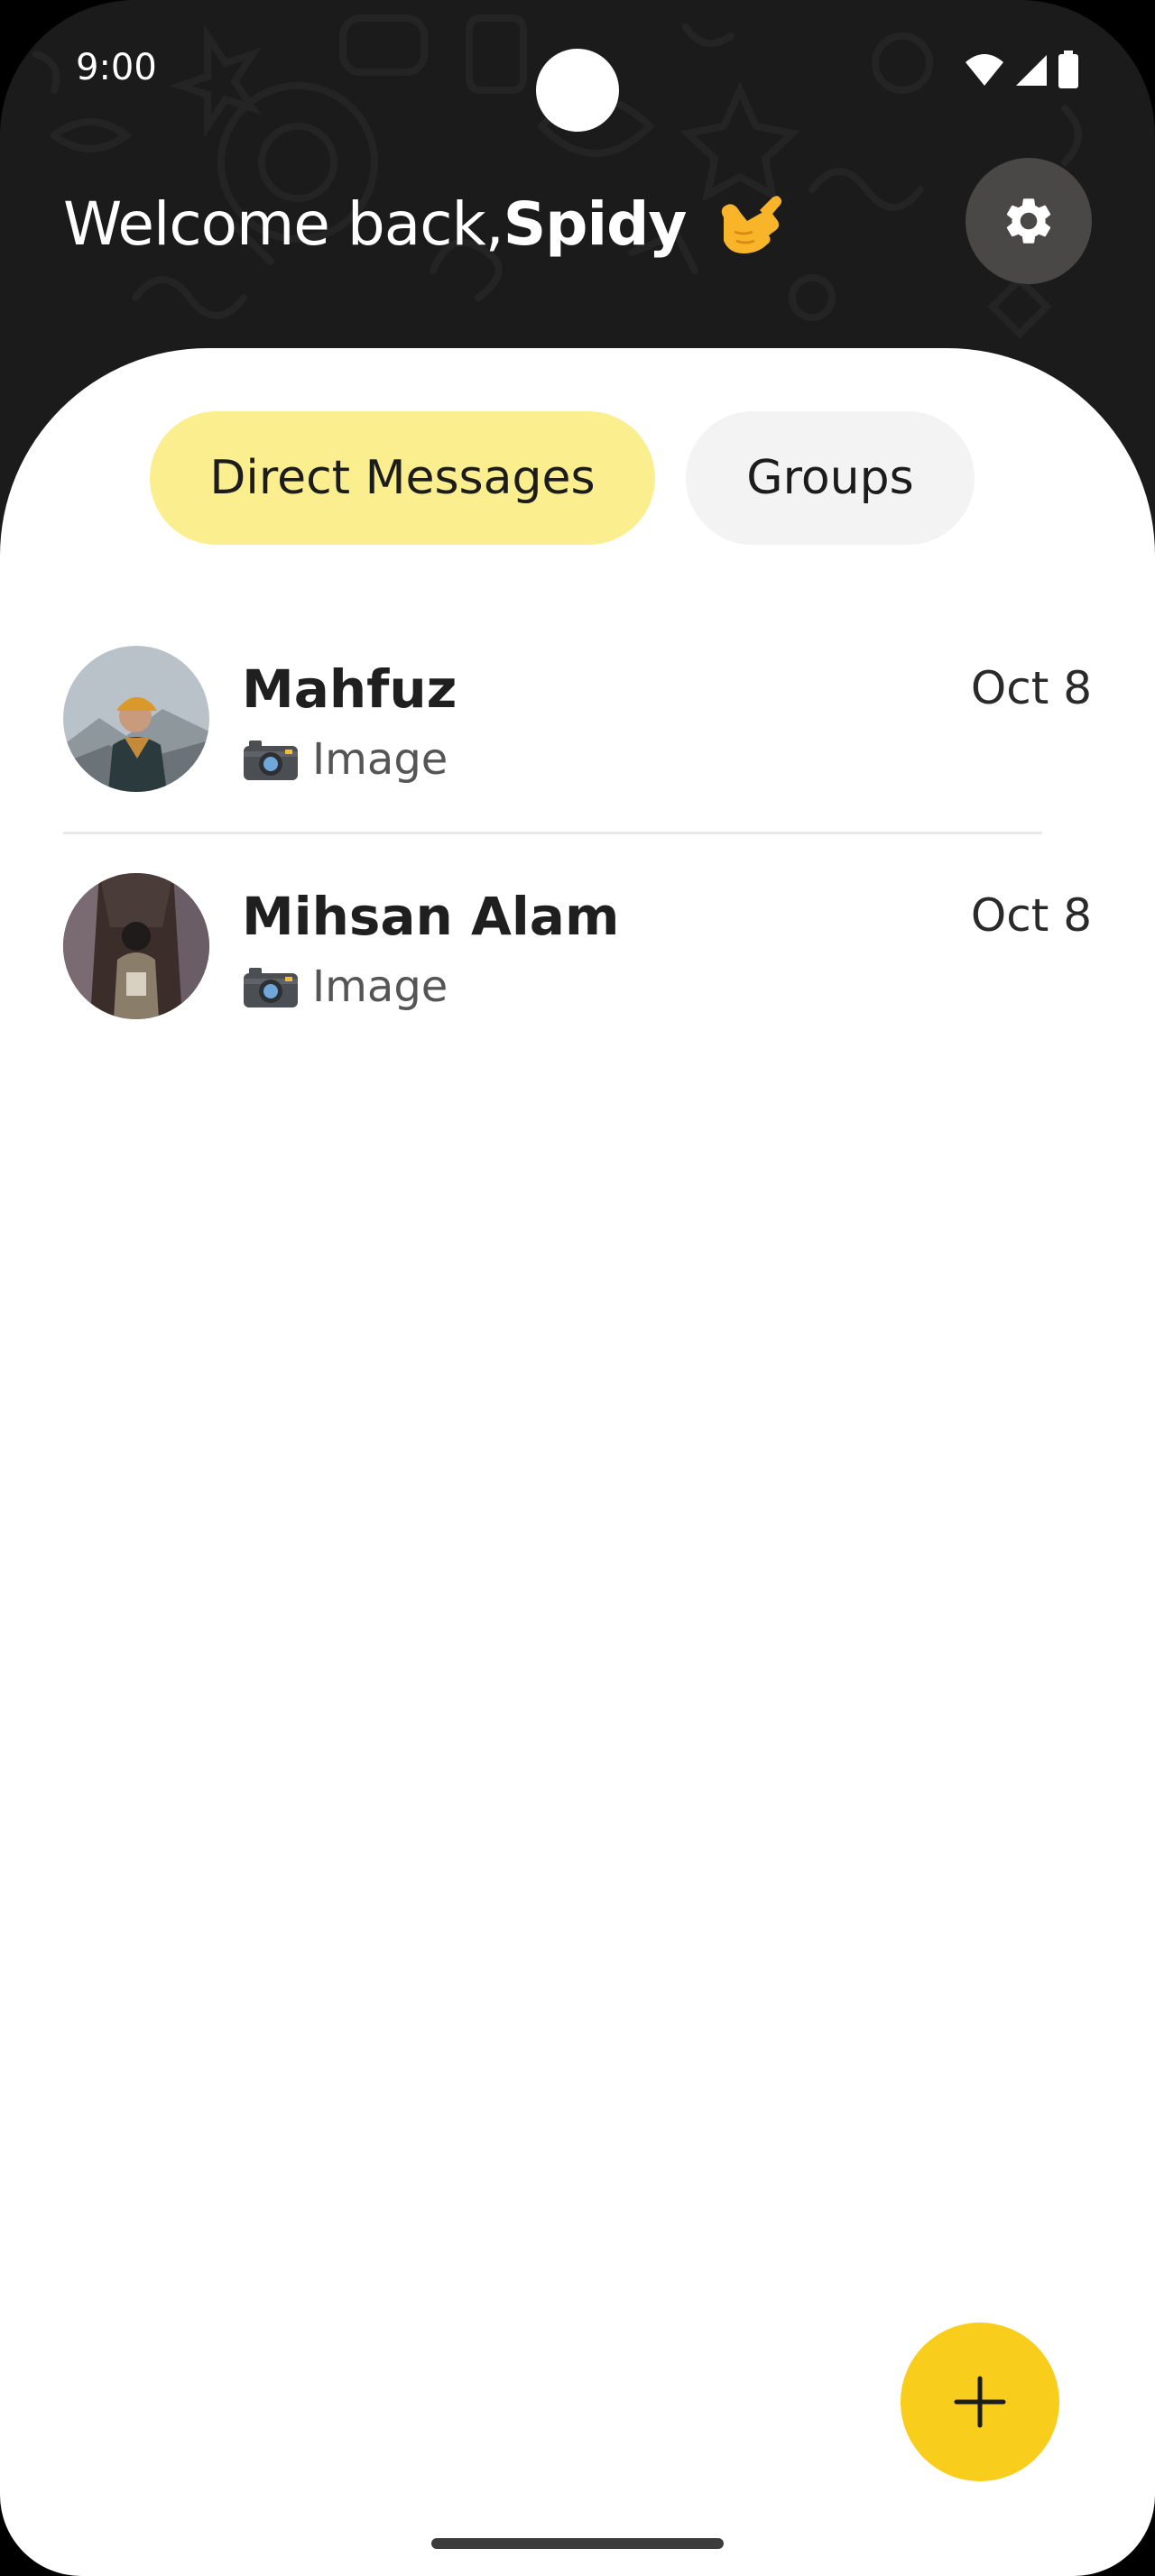  Describe the element at coordinates (577, 2543) in the screenshot. I see `home-indicator` at that location.